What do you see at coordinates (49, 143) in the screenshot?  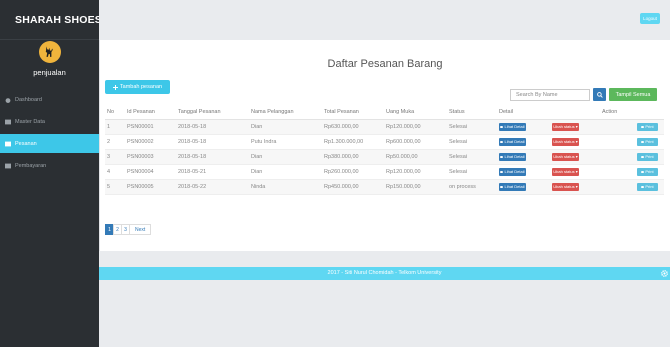 I see `sidebar-item-pesanan: Pesanan` at bounding box center [49, 143].